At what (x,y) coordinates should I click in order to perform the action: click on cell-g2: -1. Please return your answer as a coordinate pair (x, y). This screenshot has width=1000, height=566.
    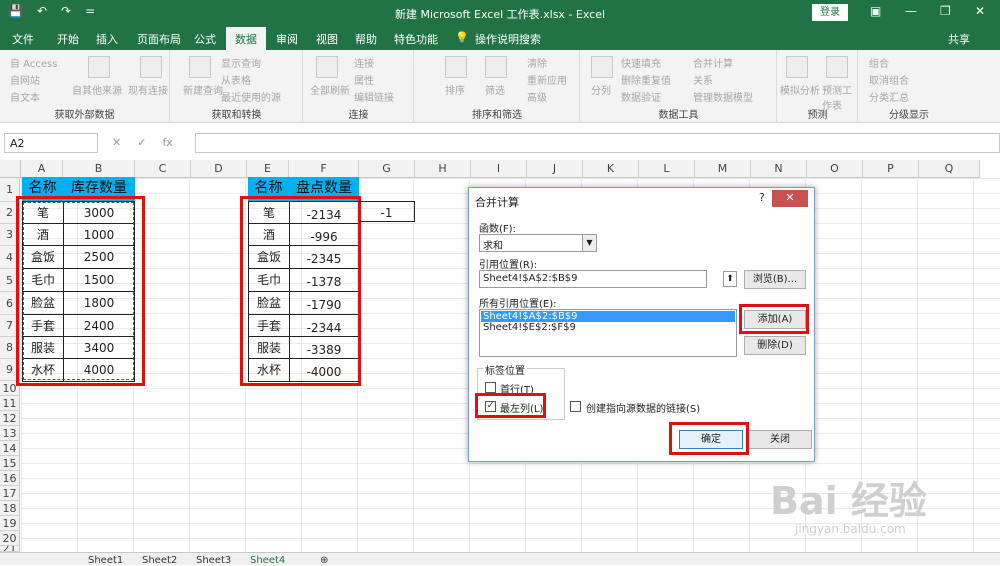
    Looking at the image, I should click on (387, 211).